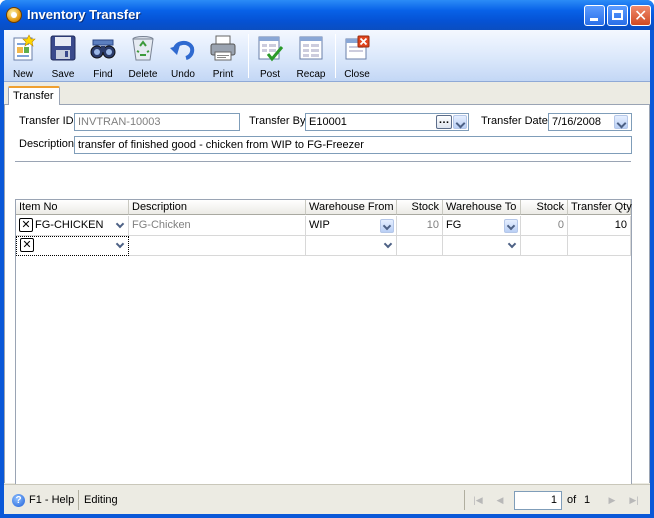  Describe the element at coordinates (482, 246) in the screenshot. I see `cell-warehouse-to` at that location.